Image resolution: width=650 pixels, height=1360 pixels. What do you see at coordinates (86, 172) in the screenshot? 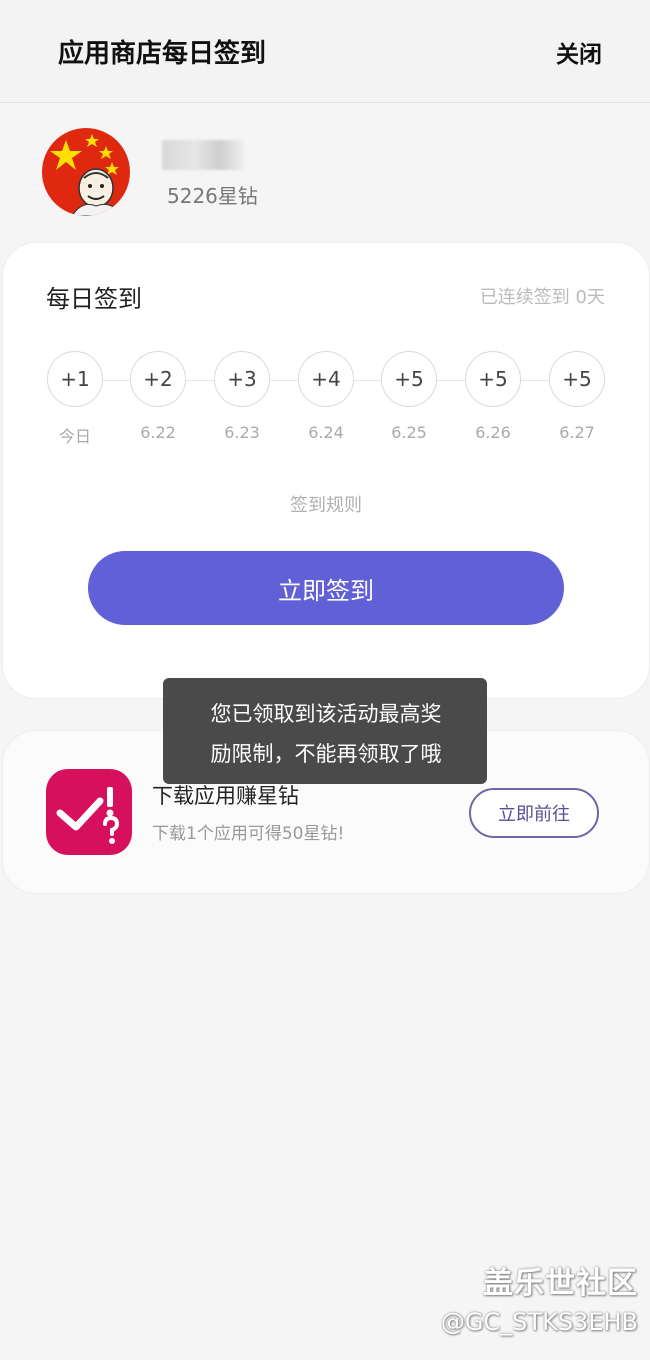
I see `avatar` at bounding box center [86, 172].